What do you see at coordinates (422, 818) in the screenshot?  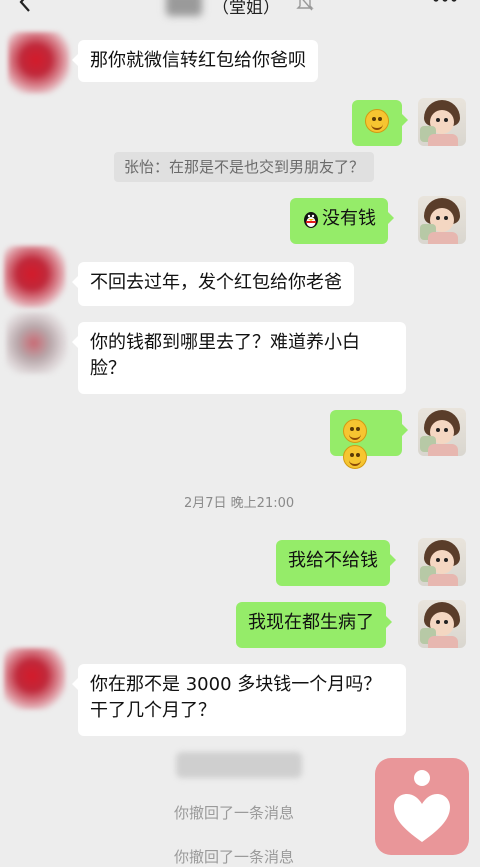 I see `heart-icon` at bounding box center [422, 818].